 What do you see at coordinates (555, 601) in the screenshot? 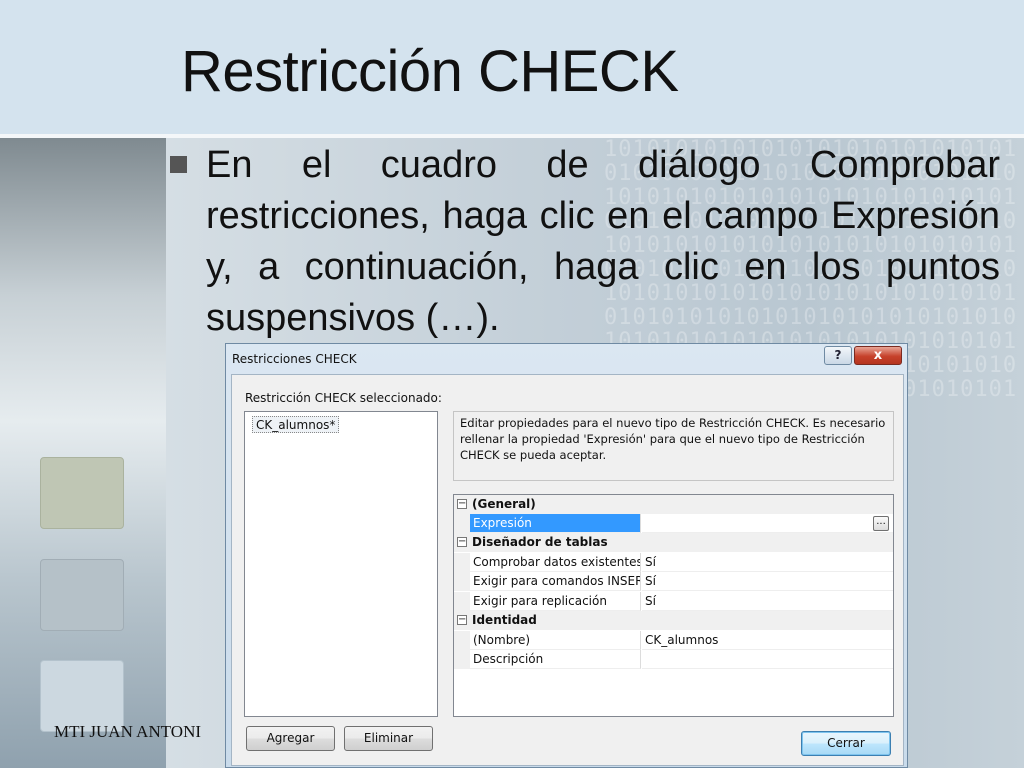
I see `property-name: Exigir para replicación` at bounding box center [555, 601].